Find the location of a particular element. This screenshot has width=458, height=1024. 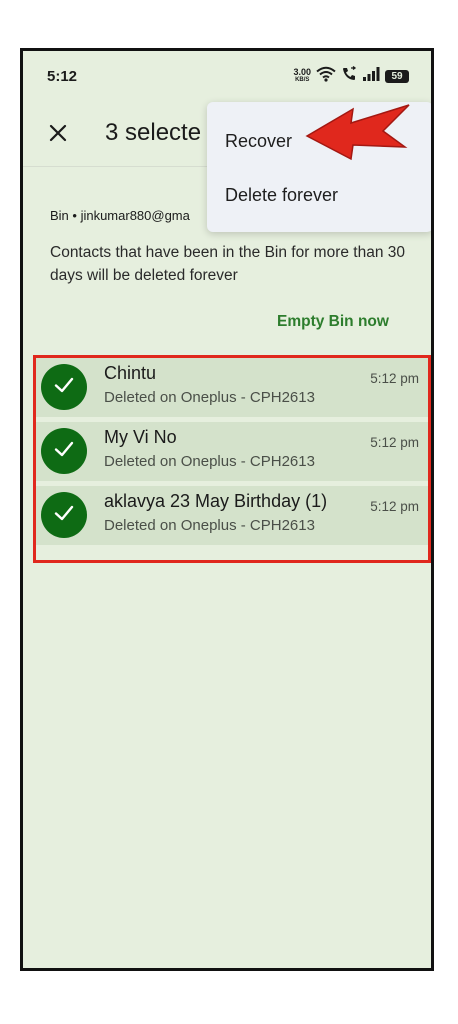

volte-call-icon is located at coordinates (349, 76).